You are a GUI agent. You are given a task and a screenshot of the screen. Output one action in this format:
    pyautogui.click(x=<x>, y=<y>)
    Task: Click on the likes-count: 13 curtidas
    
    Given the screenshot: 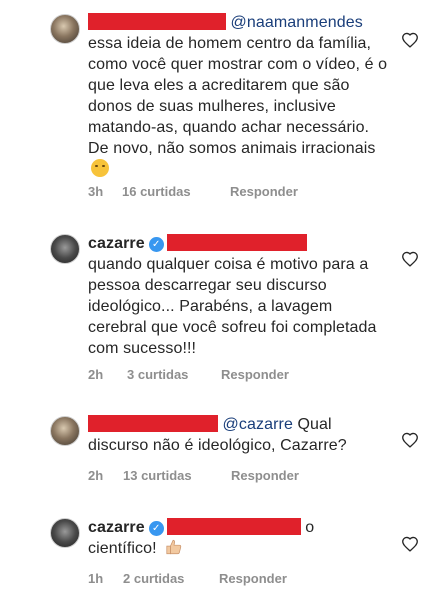 What is the action you would take?
    pyautogui.click(x=177, y=475)
    